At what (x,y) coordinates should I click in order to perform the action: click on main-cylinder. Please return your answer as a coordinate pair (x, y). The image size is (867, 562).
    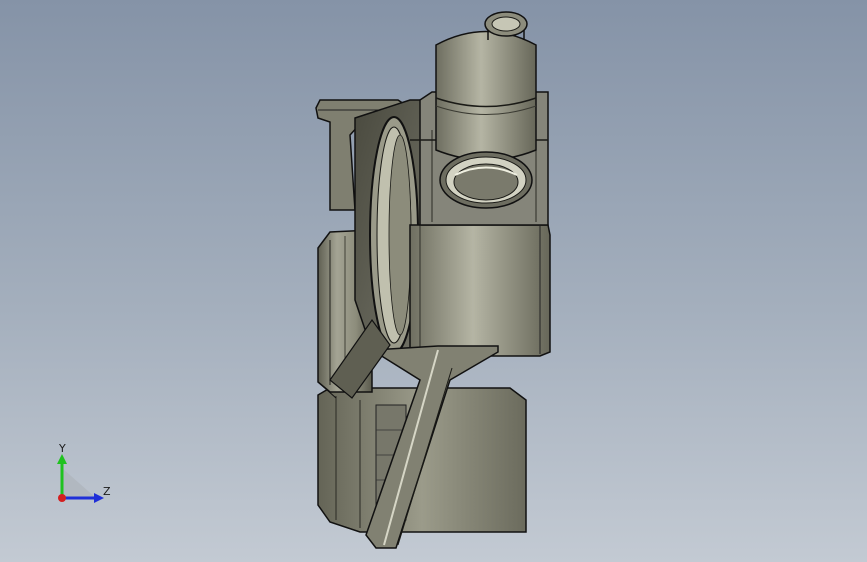
    Looking at the image, I should click on (480, 290).